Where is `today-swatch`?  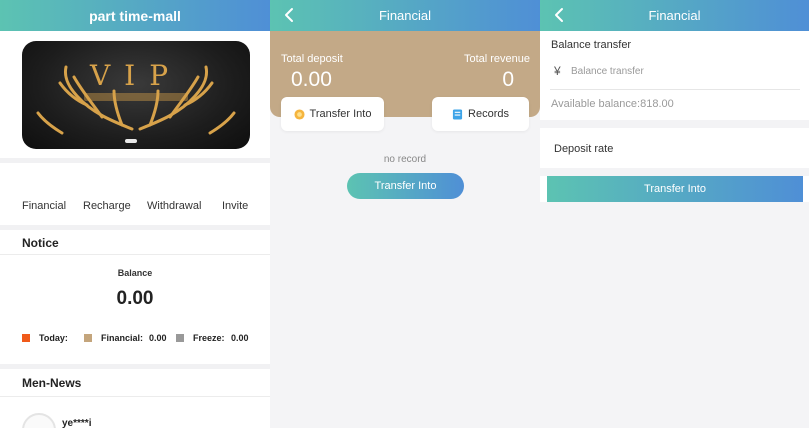 today-swatch is located at coordinates (26, 338).